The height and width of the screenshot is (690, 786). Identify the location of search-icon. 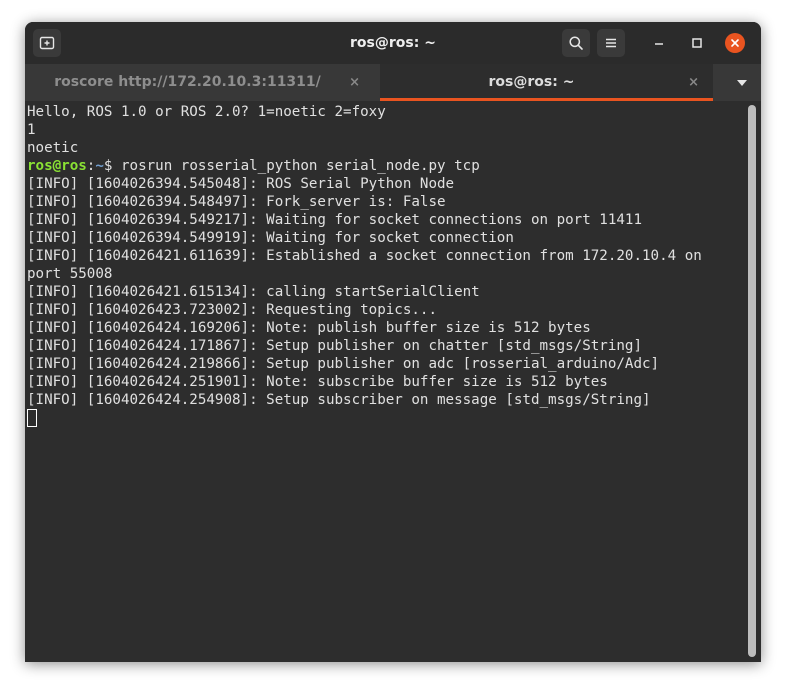
(576, 43).